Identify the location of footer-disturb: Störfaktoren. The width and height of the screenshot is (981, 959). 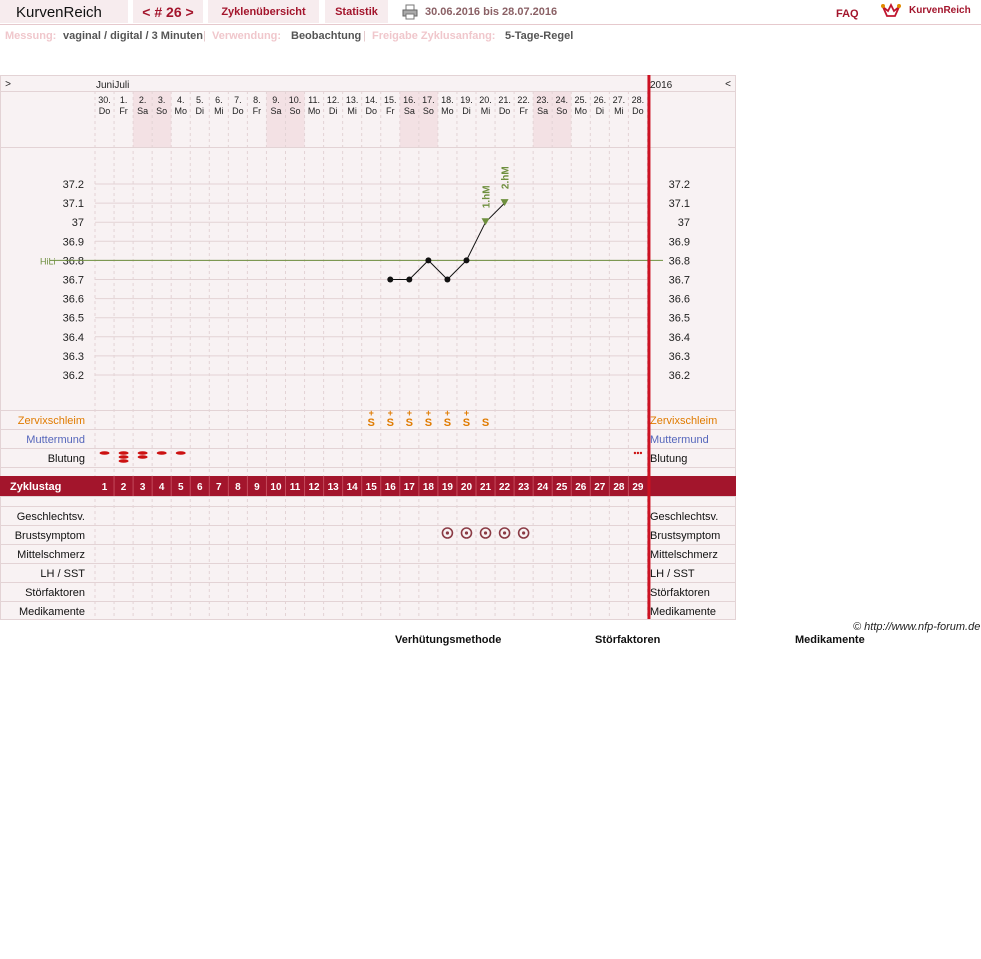
(628, 640).